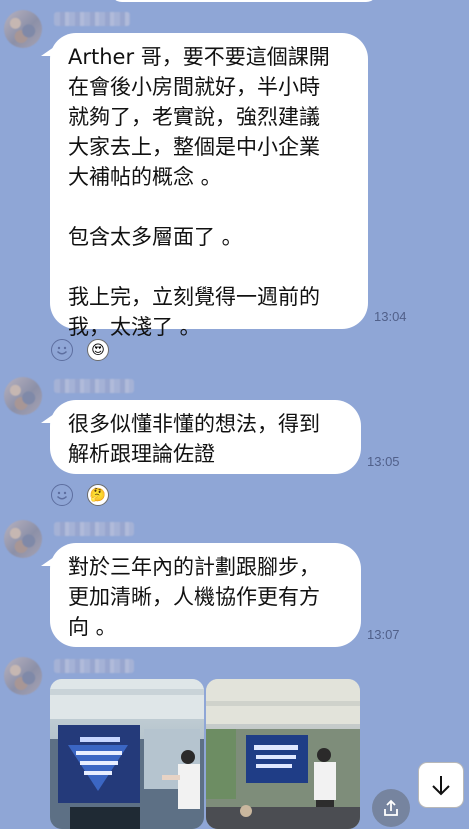  What do you see at coordinates (194, 597) in the screenshot?
I see `message-text: 對於三年內的計劃跟腳步， 更加清晰，人機協作更有方 向 。` at bounding box center [194, 597].